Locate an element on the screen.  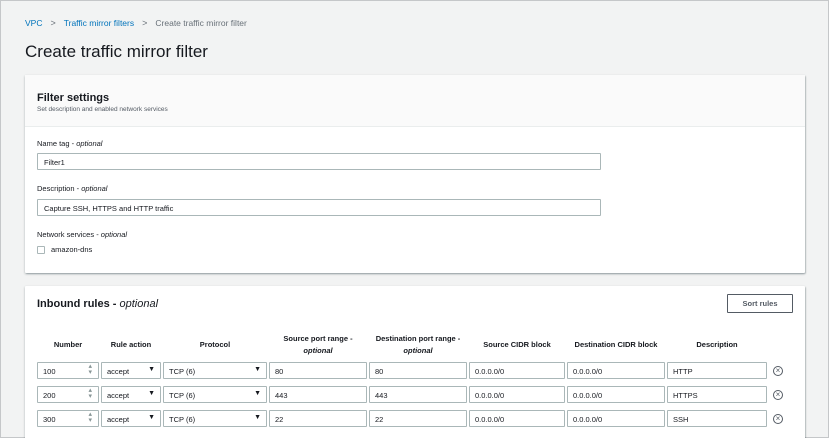
page-title: Create traffic mirror filter is located at coordinates (116, 51).